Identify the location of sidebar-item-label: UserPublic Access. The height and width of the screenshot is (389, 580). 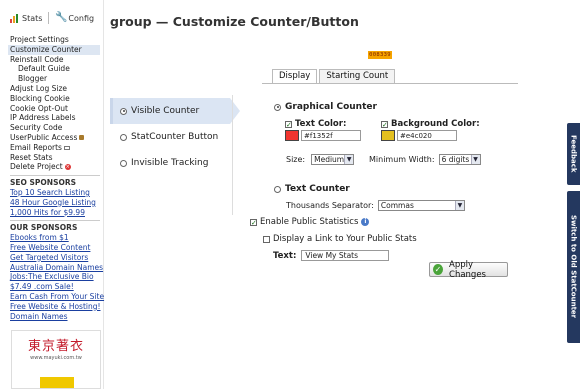
(44, 137).